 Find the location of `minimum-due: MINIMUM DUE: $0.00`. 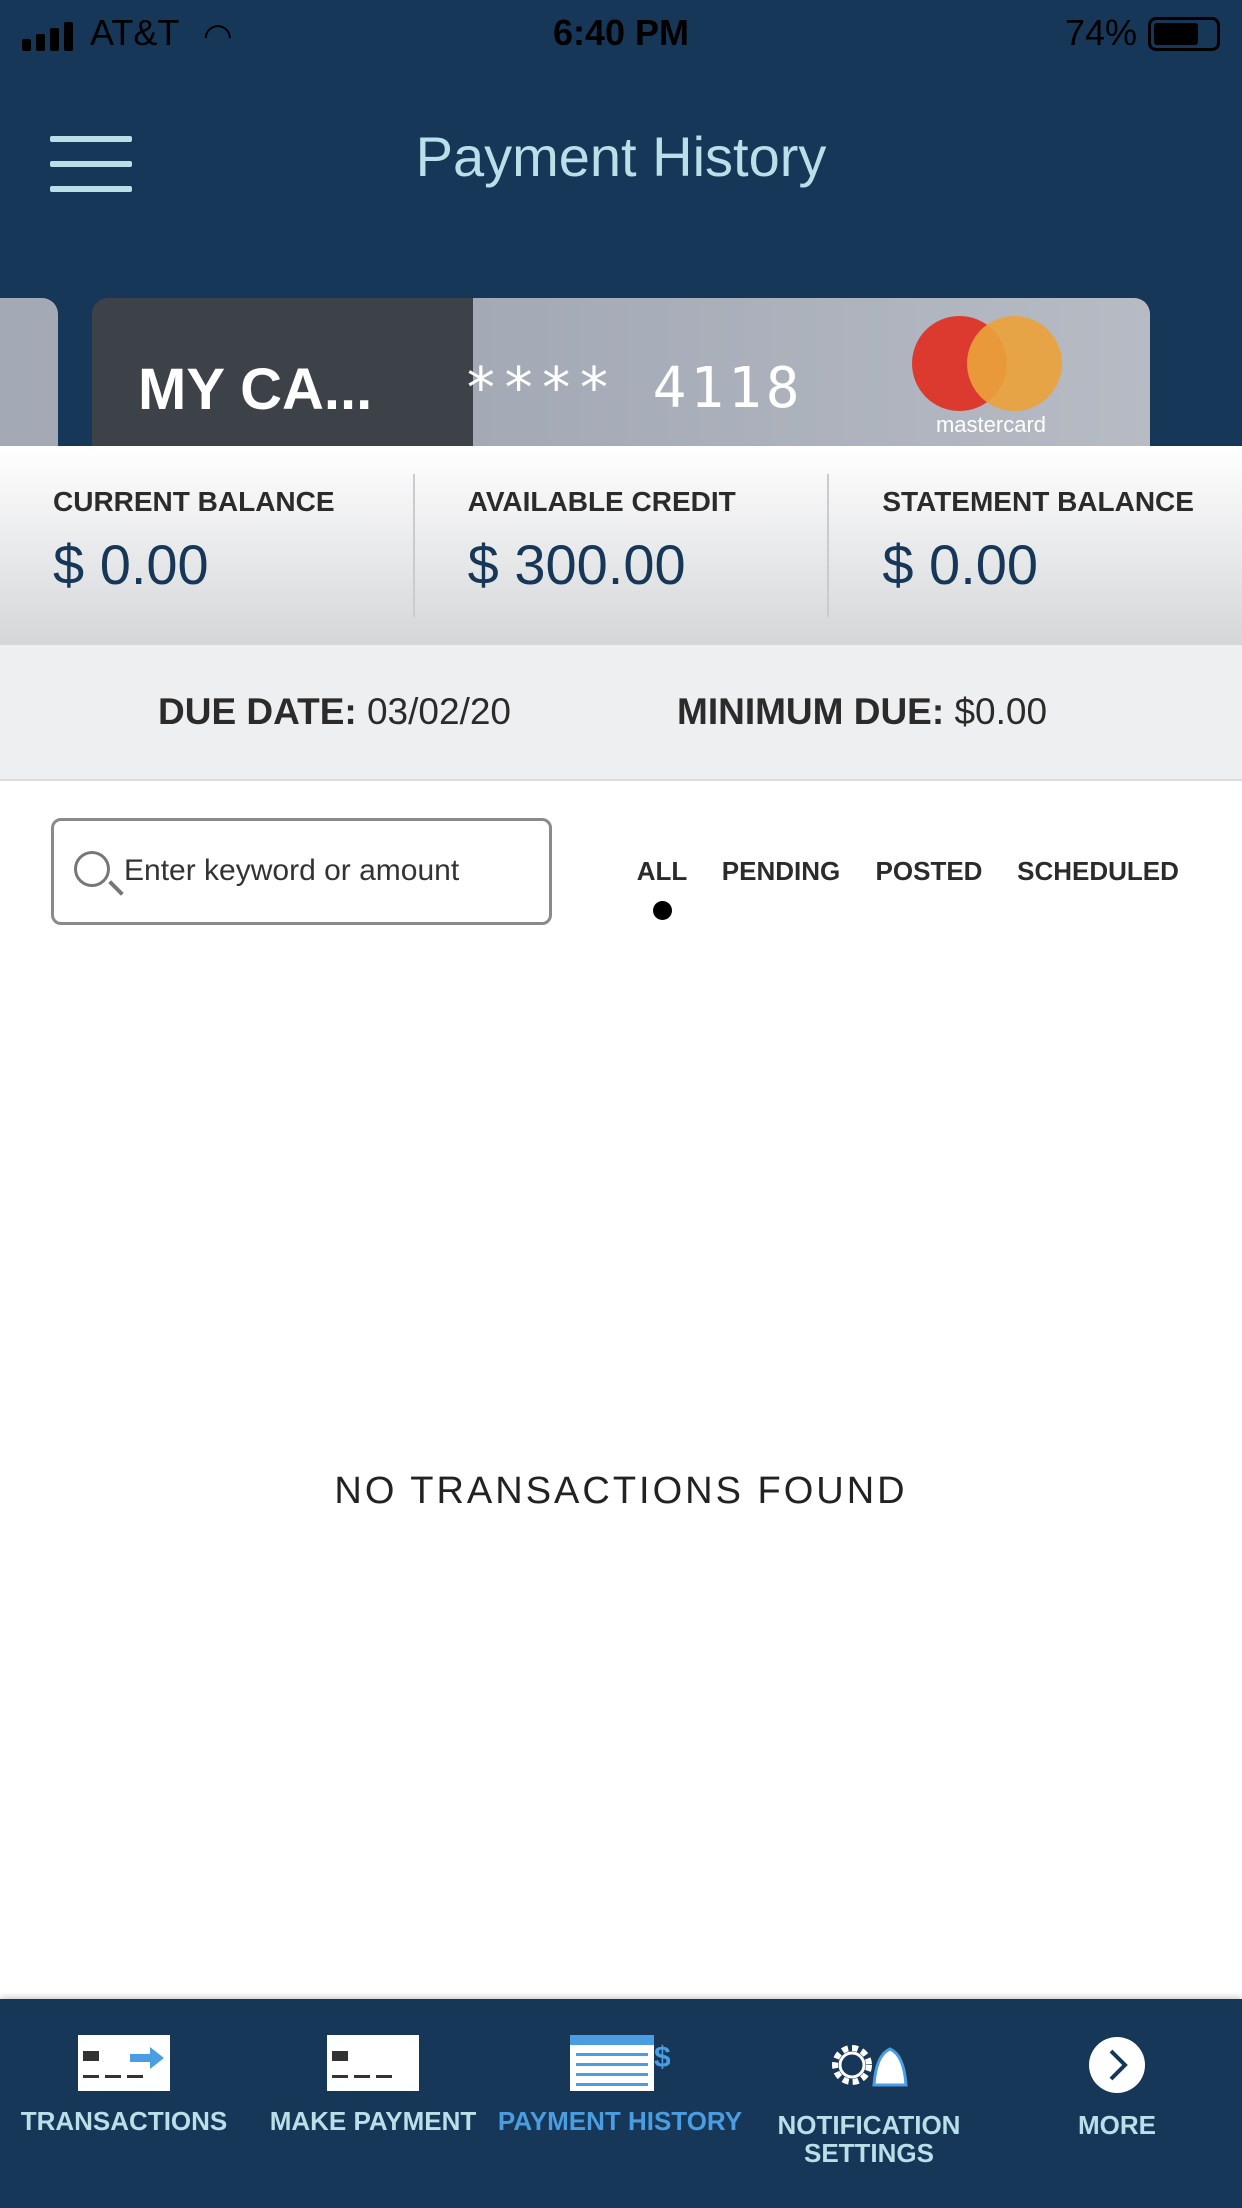

minimum-due: MINIMUM DUE: $0.00 is located at coordinates (862, 711).